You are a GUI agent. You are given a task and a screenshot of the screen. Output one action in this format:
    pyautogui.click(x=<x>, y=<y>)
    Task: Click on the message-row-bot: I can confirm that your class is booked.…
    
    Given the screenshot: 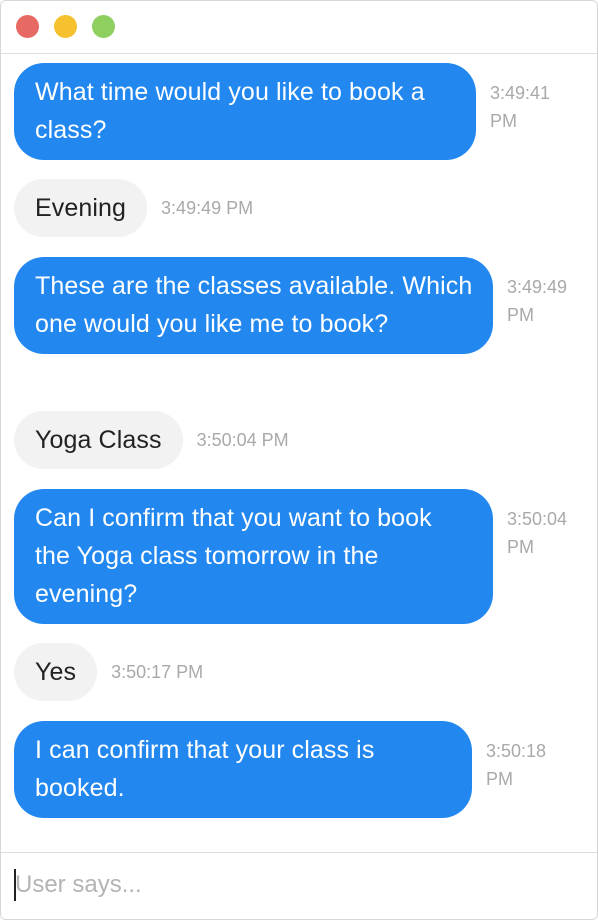 What is the action you would take?
    pyautogui.click(x=290, y=769)
    